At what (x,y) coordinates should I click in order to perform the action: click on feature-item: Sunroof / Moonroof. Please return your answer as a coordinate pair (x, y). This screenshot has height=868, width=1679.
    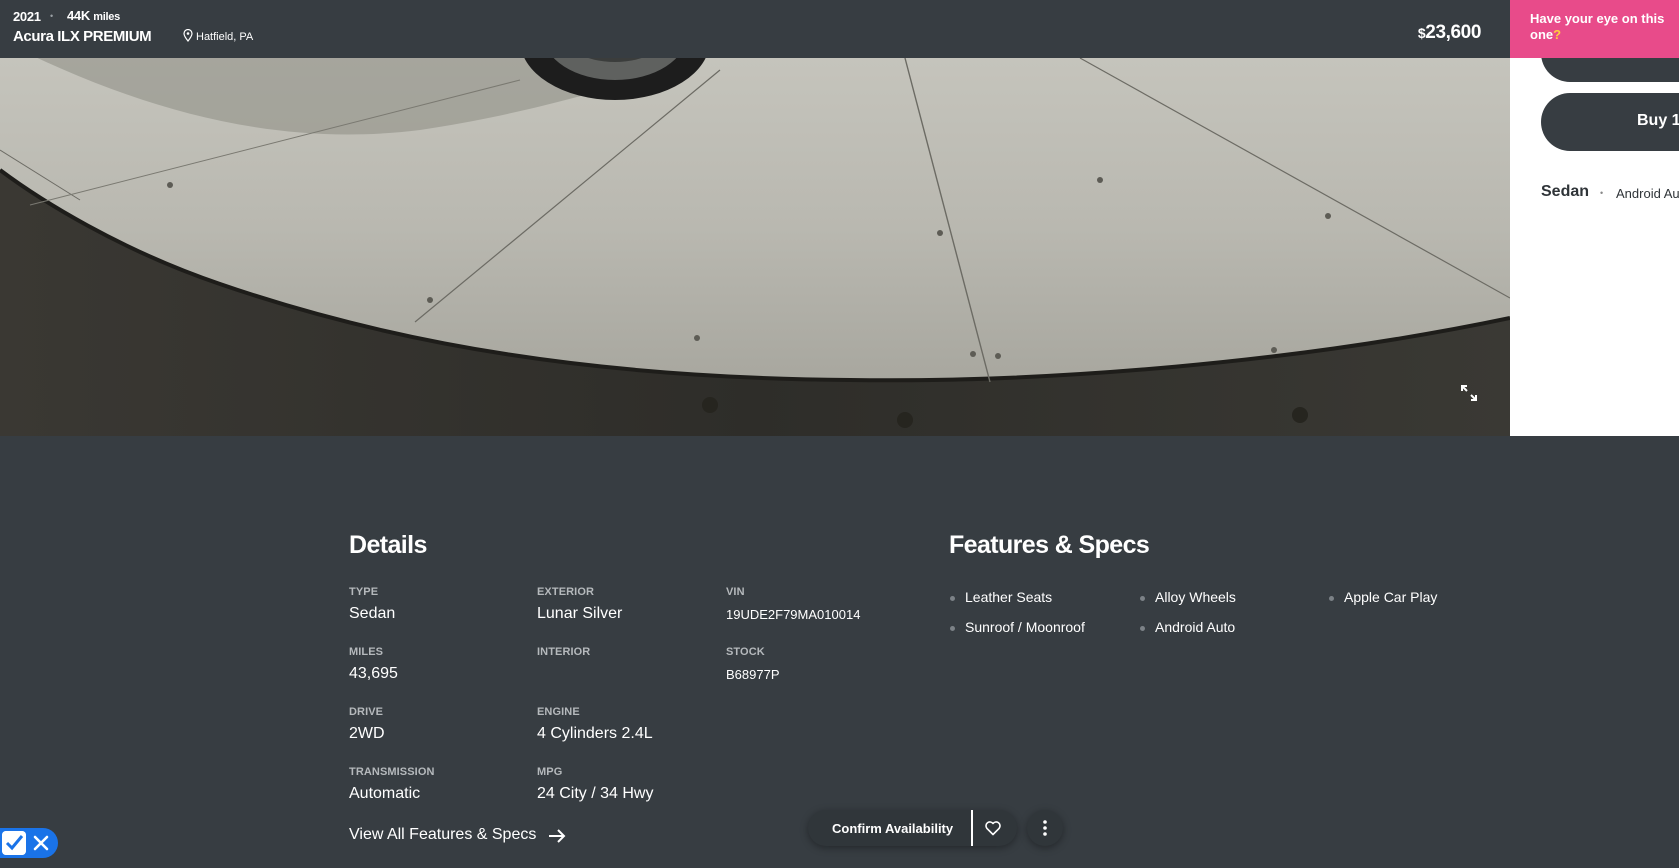
    Looking at the image, I should click on (1017, 627).